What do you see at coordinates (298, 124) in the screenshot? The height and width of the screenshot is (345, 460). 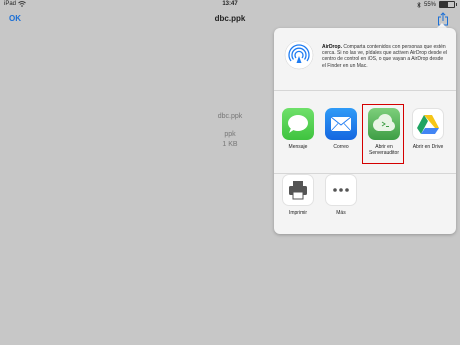 I see `messages-icon` at bounding box center [298, 124].